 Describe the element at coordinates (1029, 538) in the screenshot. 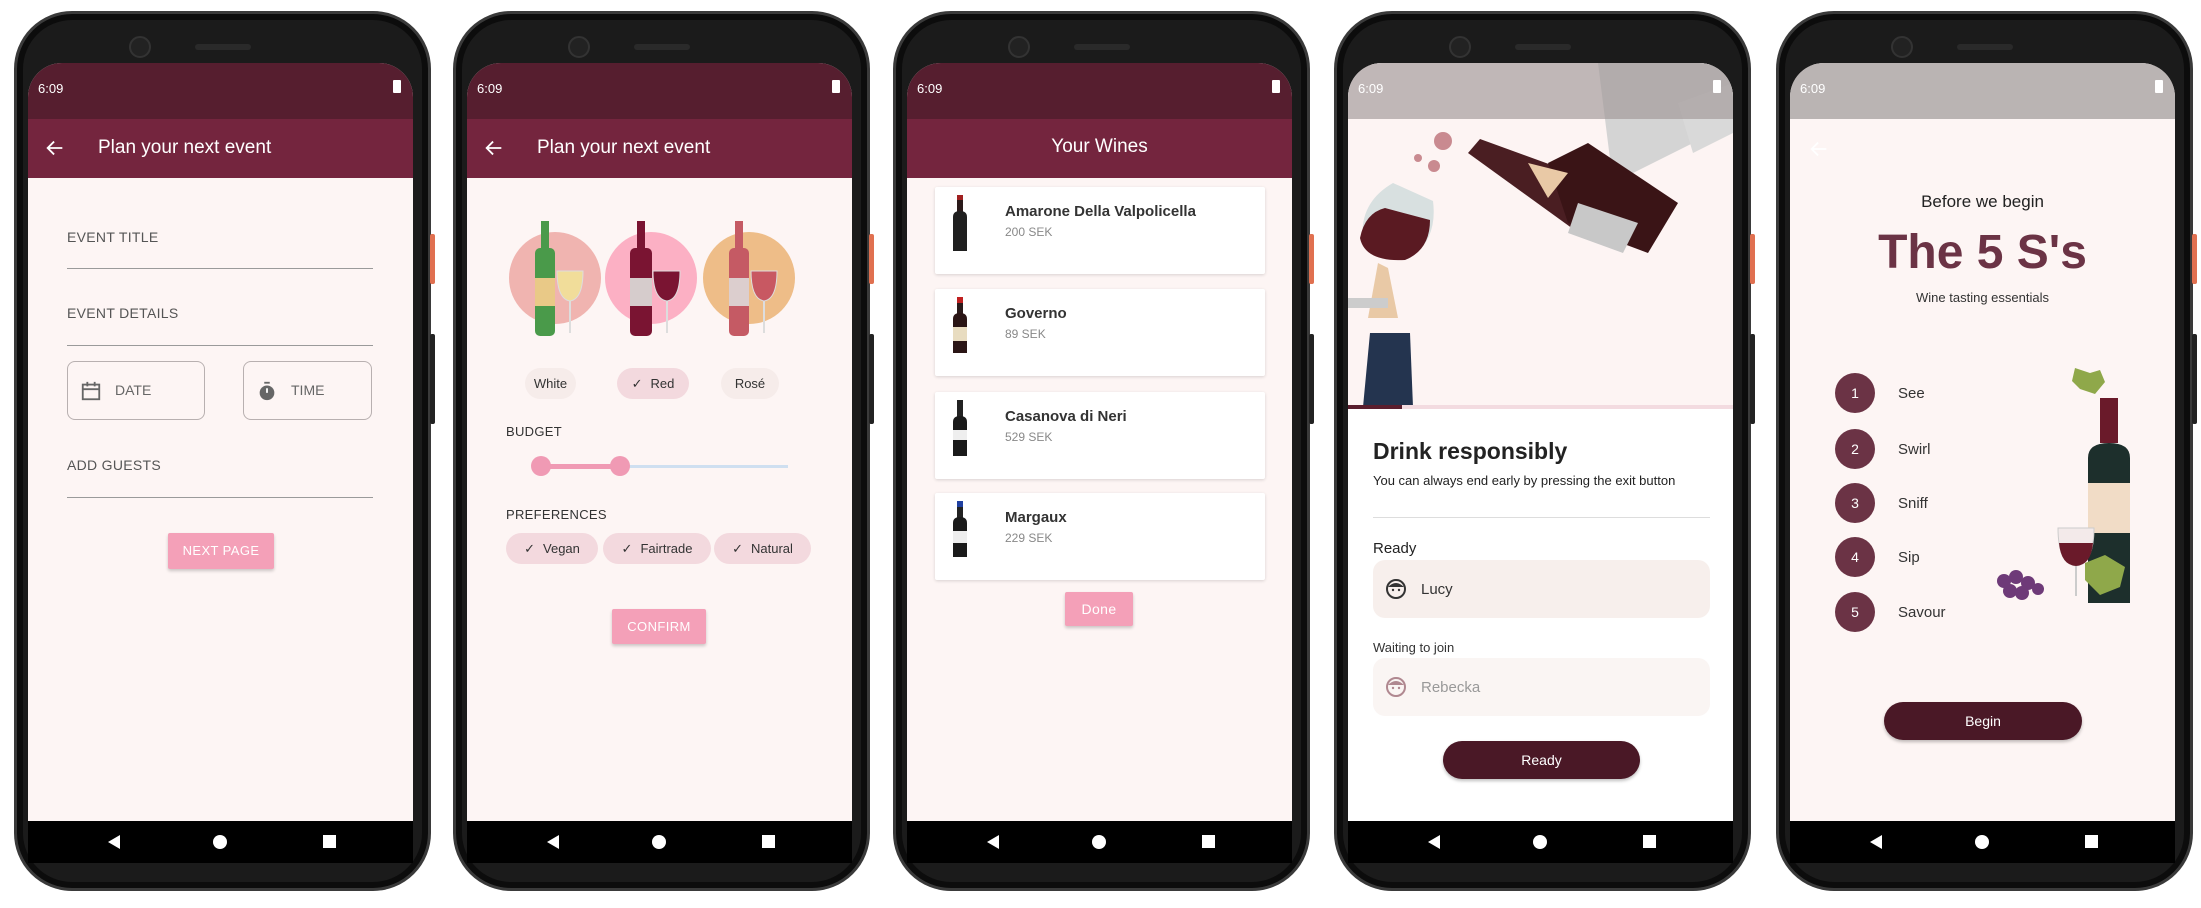

I see `wine-price: 229 SEK` at that location.